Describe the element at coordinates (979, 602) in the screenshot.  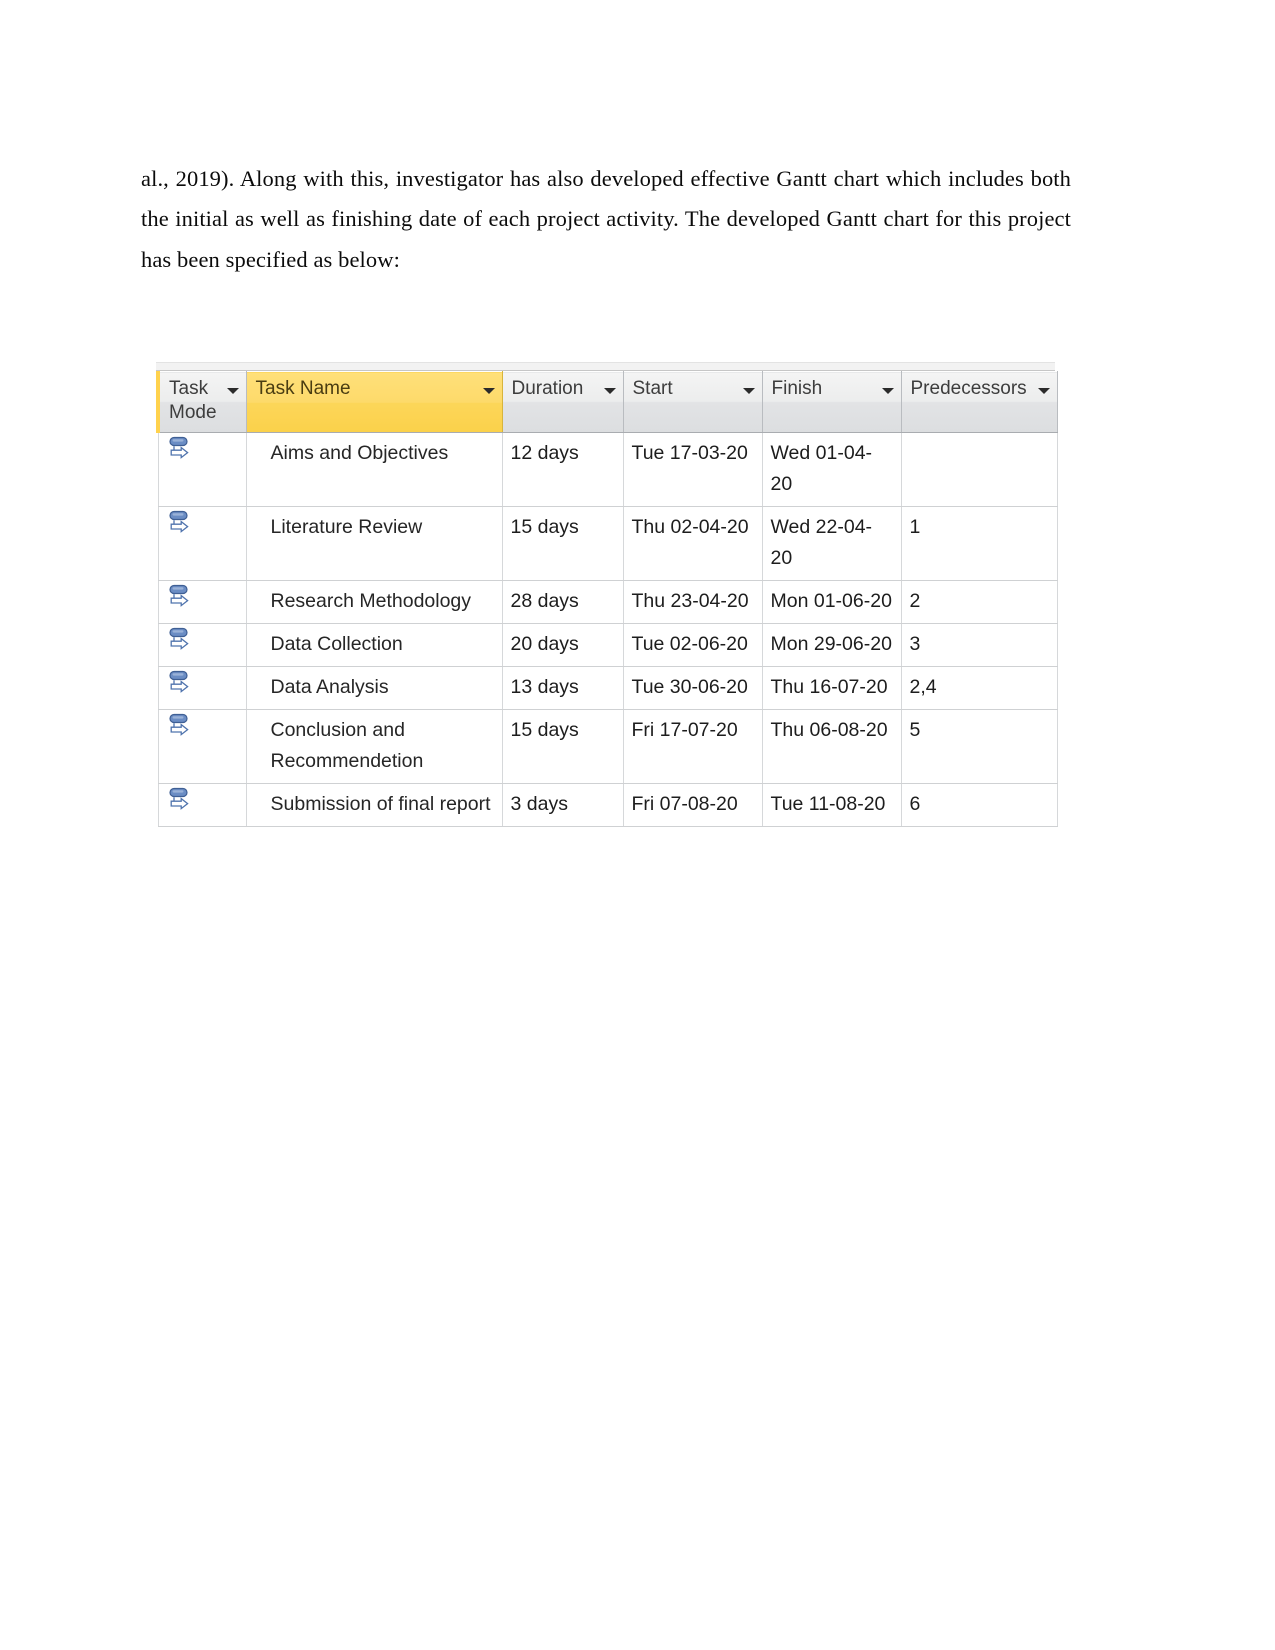
I see `cell-predecessors: 2` at that location.